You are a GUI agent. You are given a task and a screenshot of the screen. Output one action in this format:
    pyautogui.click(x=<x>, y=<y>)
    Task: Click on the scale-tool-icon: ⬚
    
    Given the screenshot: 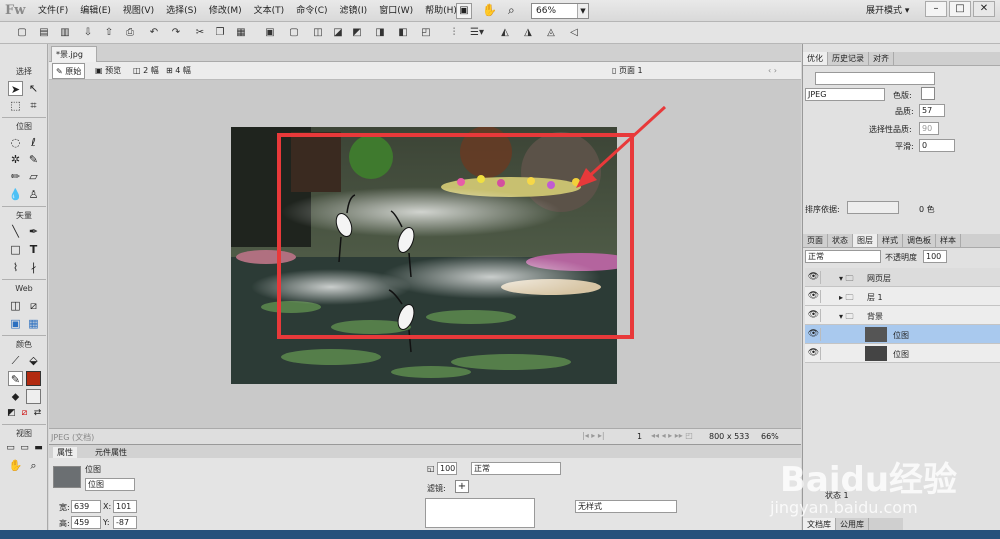 What is the action you would take?
    pyautogui.click(x=15, y=105)
    